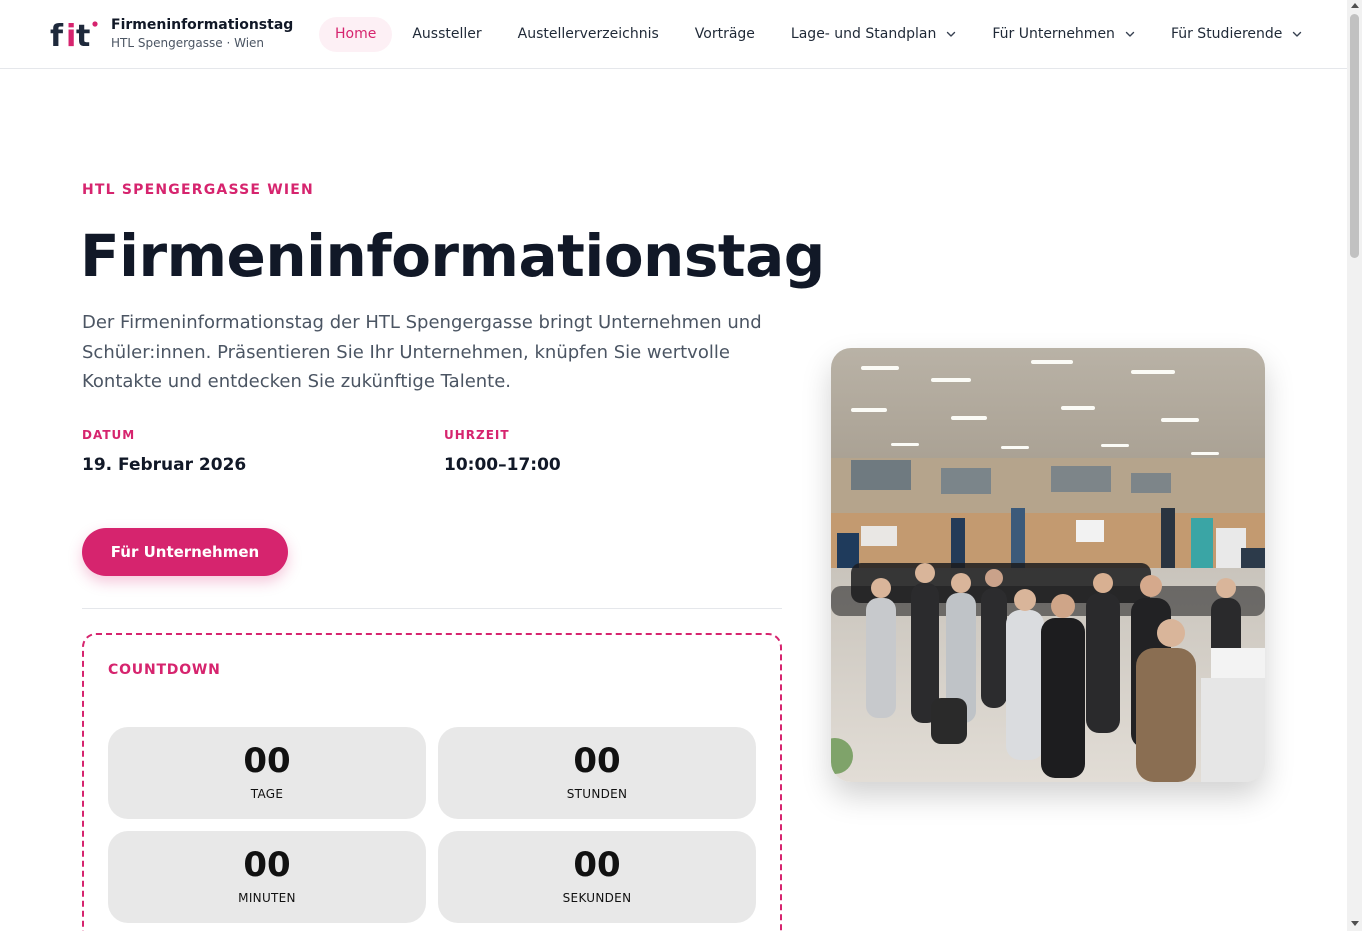 The width and height of the screenshot is (1362, 931). I want to click on fit-logo-icon: f i t, so click(74, 36).